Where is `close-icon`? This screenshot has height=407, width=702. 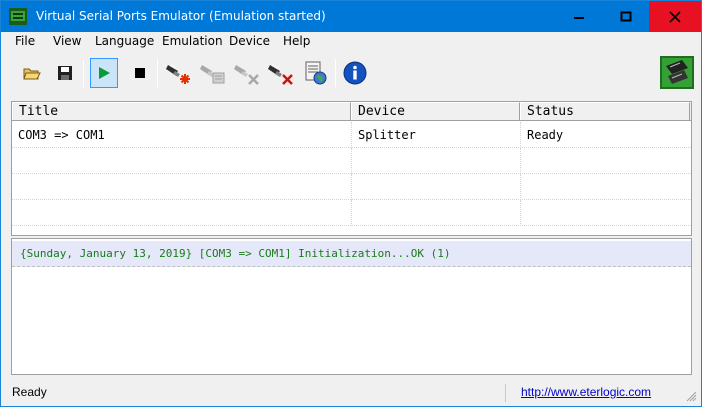 close-icon is located at coordinates (675, 16).